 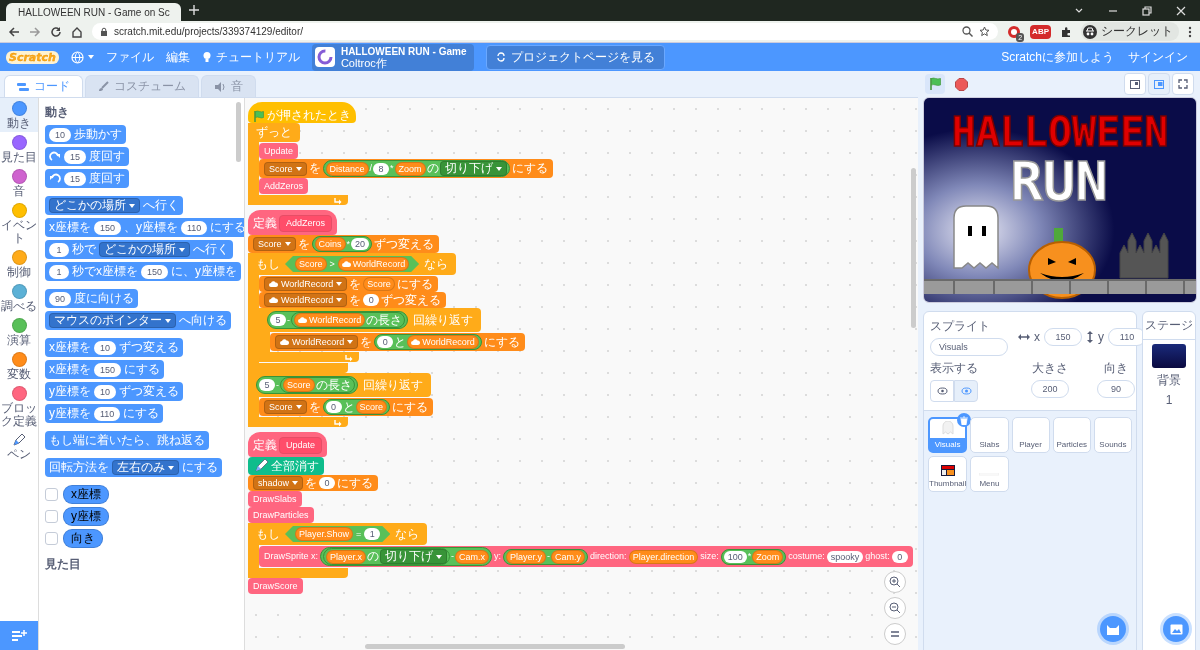 What do you see at coordinates (576, 57) in the screenshot?
I see `project-page-button: プロジェクトページを見る` at bounding box center [576, 57].